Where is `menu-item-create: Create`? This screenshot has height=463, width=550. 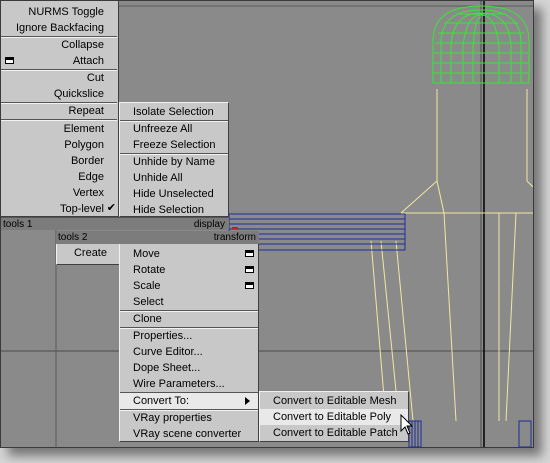 menu-item-create: Create is located at coordinates (90, 253).